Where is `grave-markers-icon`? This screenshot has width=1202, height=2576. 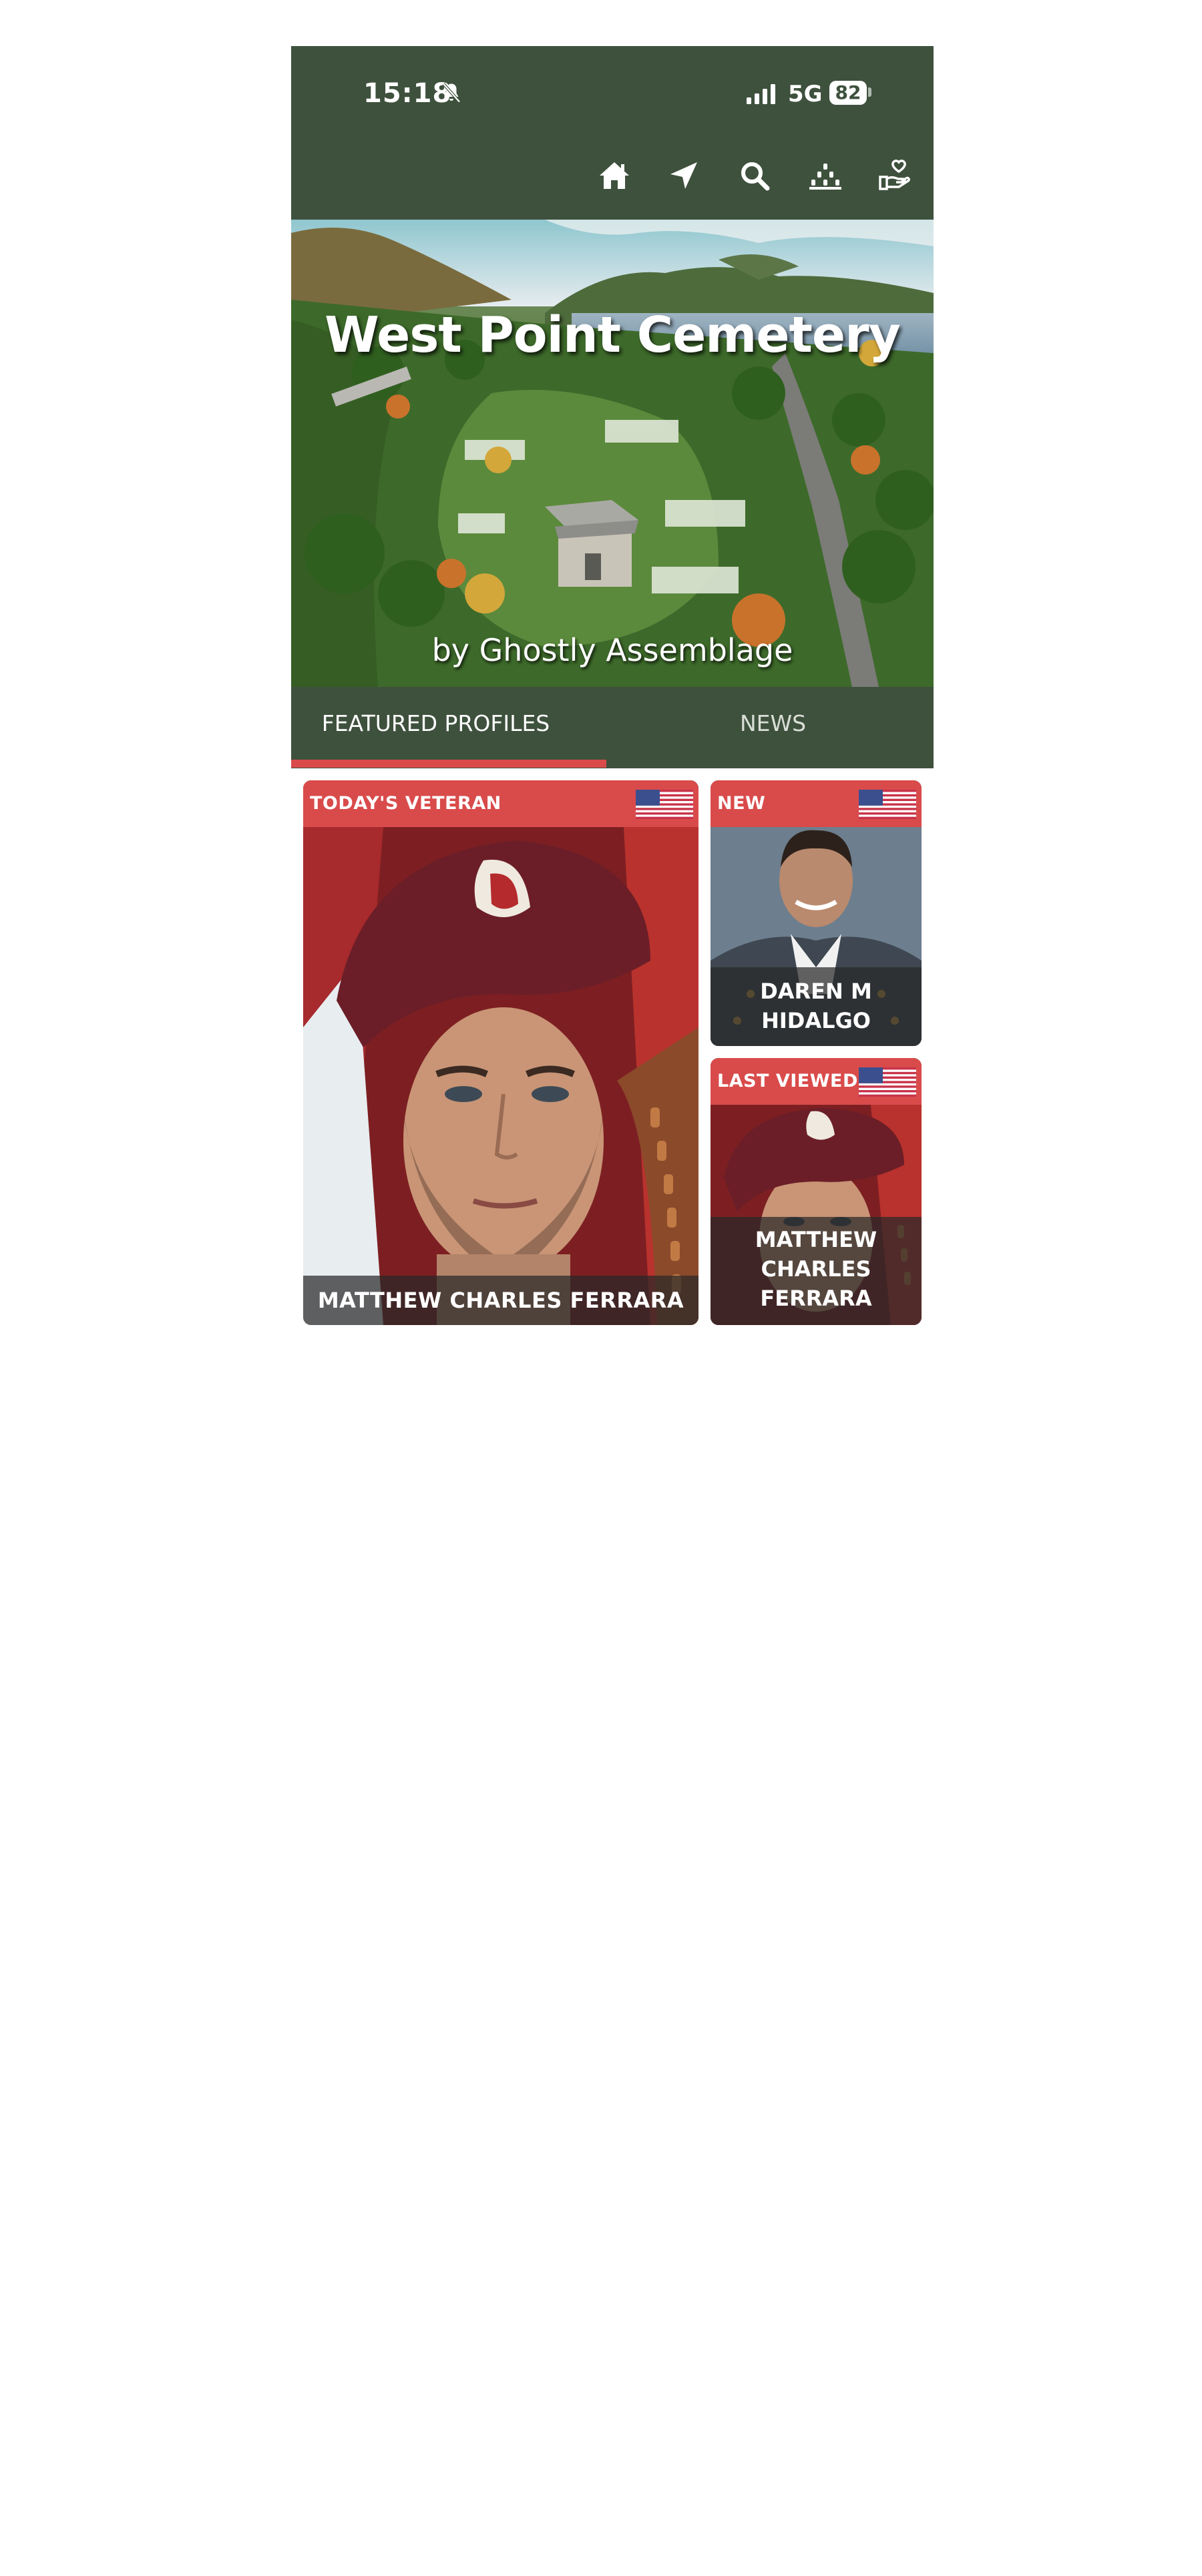
grave-markers-icon is located at coordinates (825, 175).